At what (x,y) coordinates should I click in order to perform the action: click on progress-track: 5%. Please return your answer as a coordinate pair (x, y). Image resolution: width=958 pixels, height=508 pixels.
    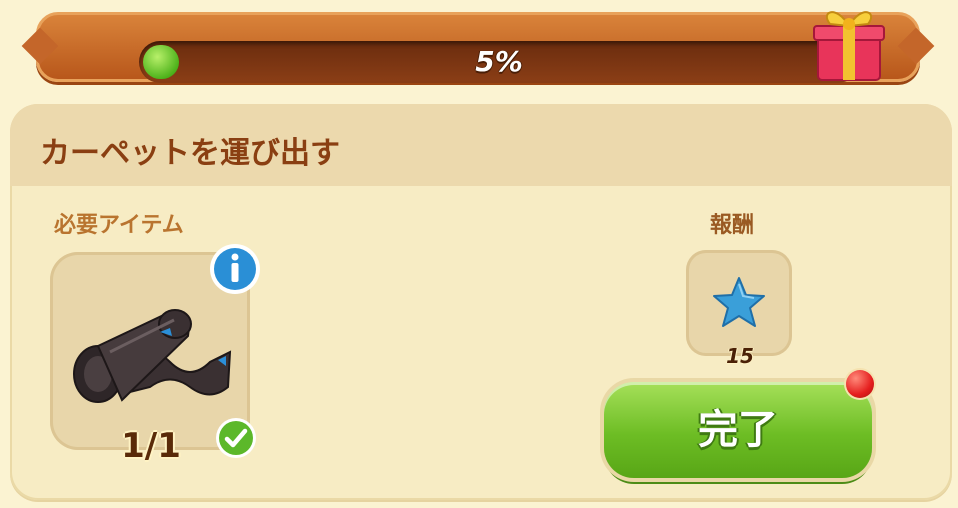
    Looking at the image, I should click on (499, 62).